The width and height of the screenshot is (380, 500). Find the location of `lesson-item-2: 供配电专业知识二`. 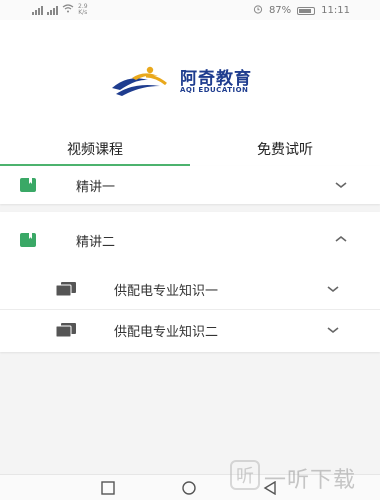

lesson-item-2: 供配电专业知识二 is located at coordinates (190, 330).